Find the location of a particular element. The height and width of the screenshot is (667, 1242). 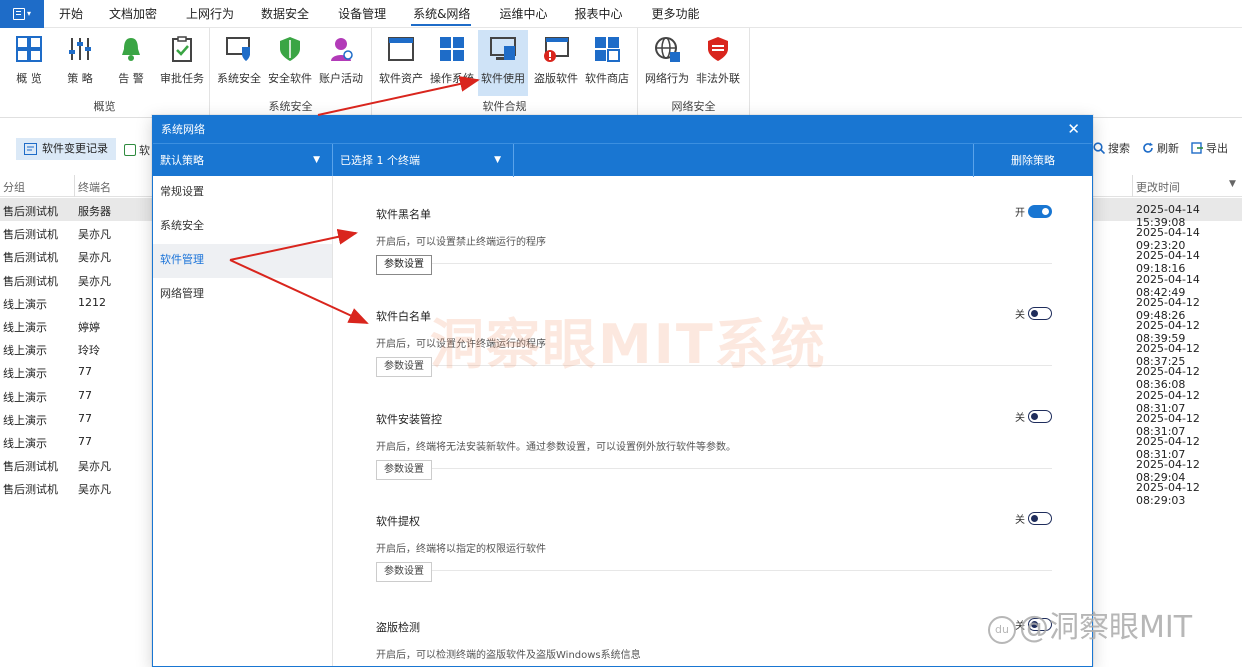

policy-button: 策 略 is located at coordinates (80, 63).